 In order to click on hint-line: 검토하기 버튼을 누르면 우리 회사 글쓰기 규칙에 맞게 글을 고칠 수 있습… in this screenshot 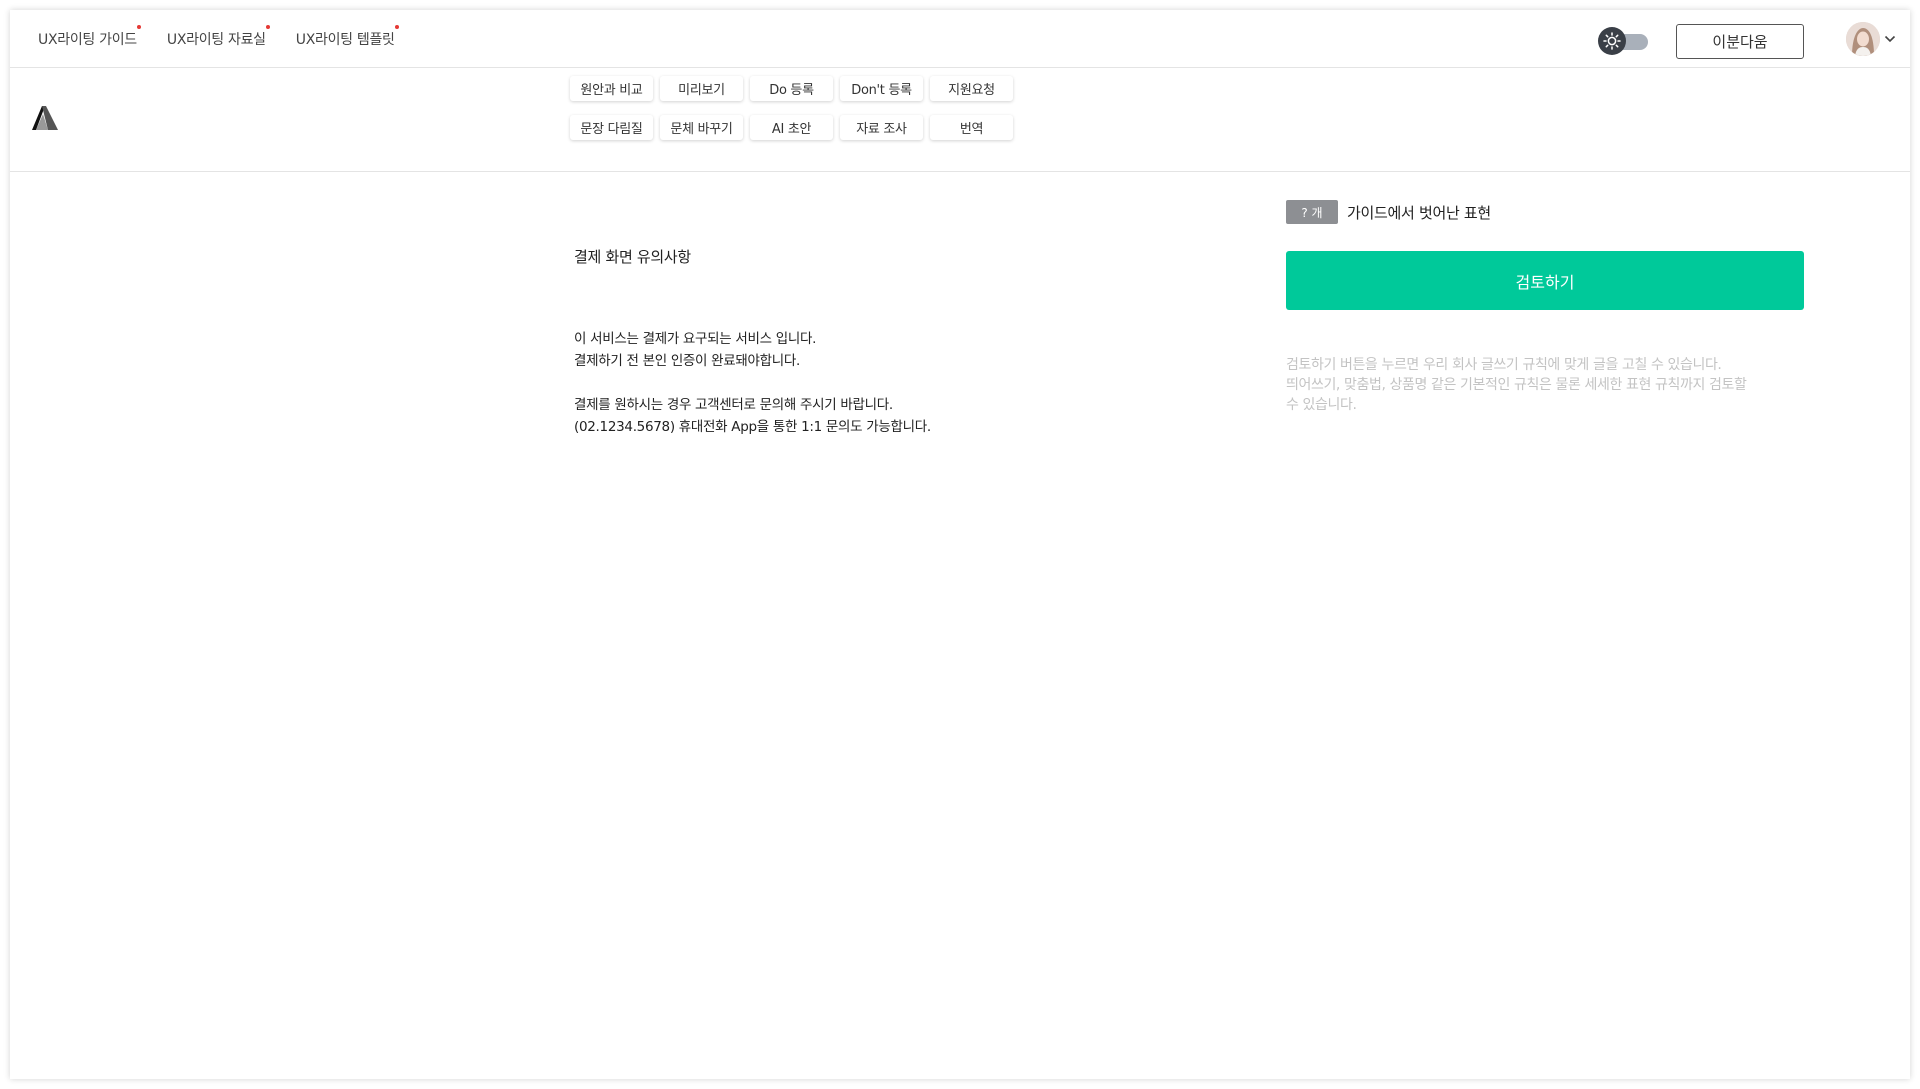, I will do `click(1504, 365)`.